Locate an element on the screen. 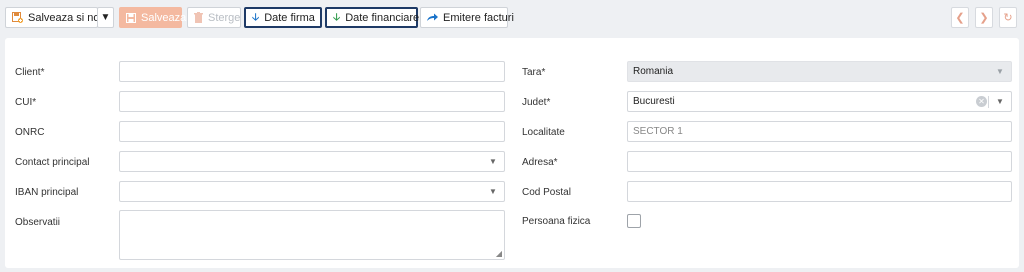 The image size is (1024, 272). onrc-label: ONRC is located at coordinates (30, 132).